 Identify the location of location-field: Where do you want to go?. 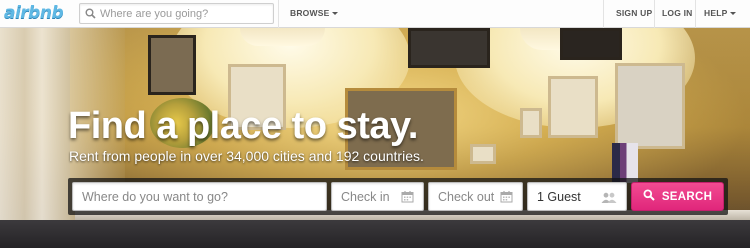
(199, 196).